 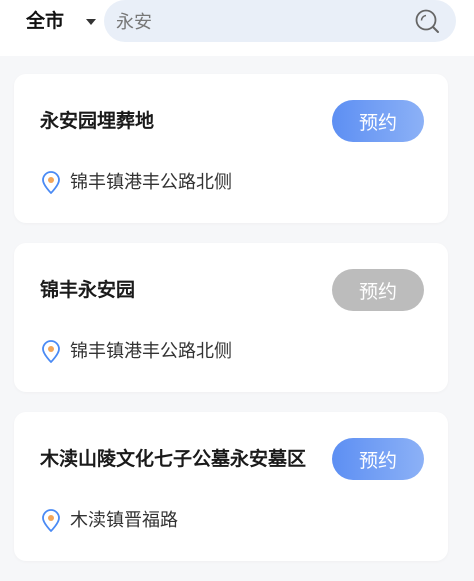 I want to click on city-selector: 全市, so click(x=61, y=21).